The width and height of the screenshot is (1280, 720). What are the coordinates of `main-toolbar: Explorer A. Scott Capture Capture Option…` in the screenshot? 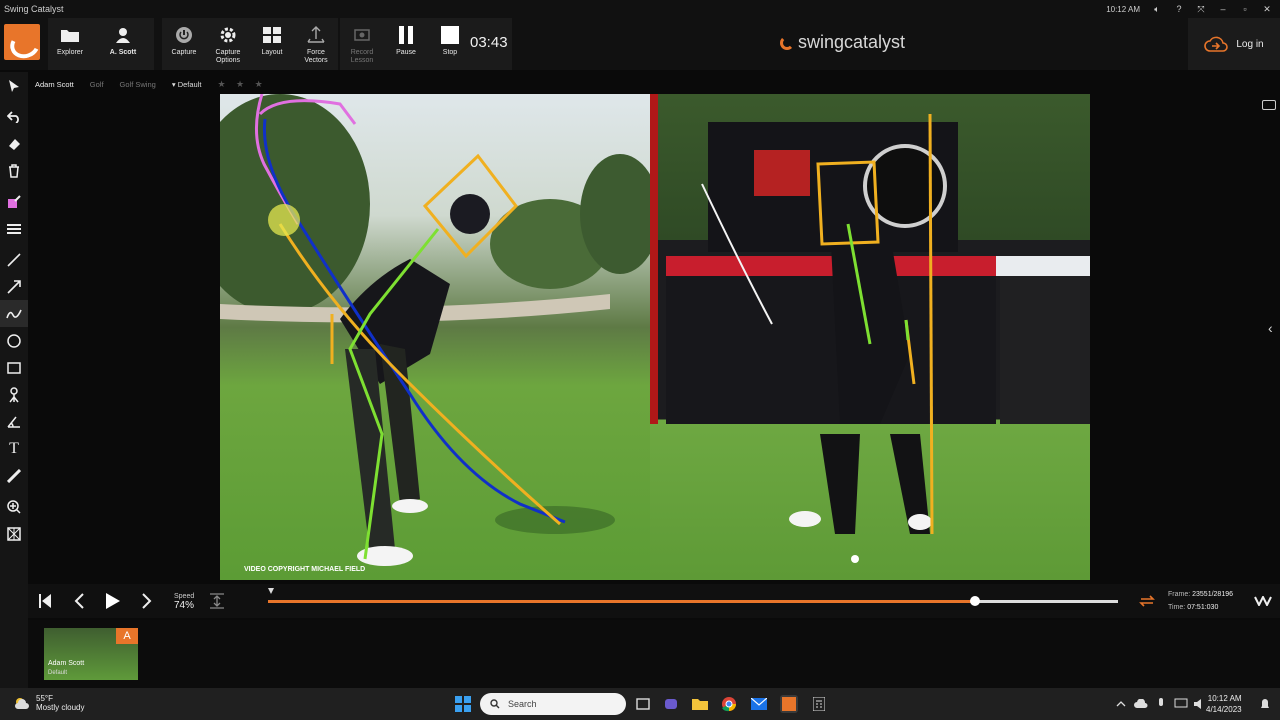 It's located at (640, 44).